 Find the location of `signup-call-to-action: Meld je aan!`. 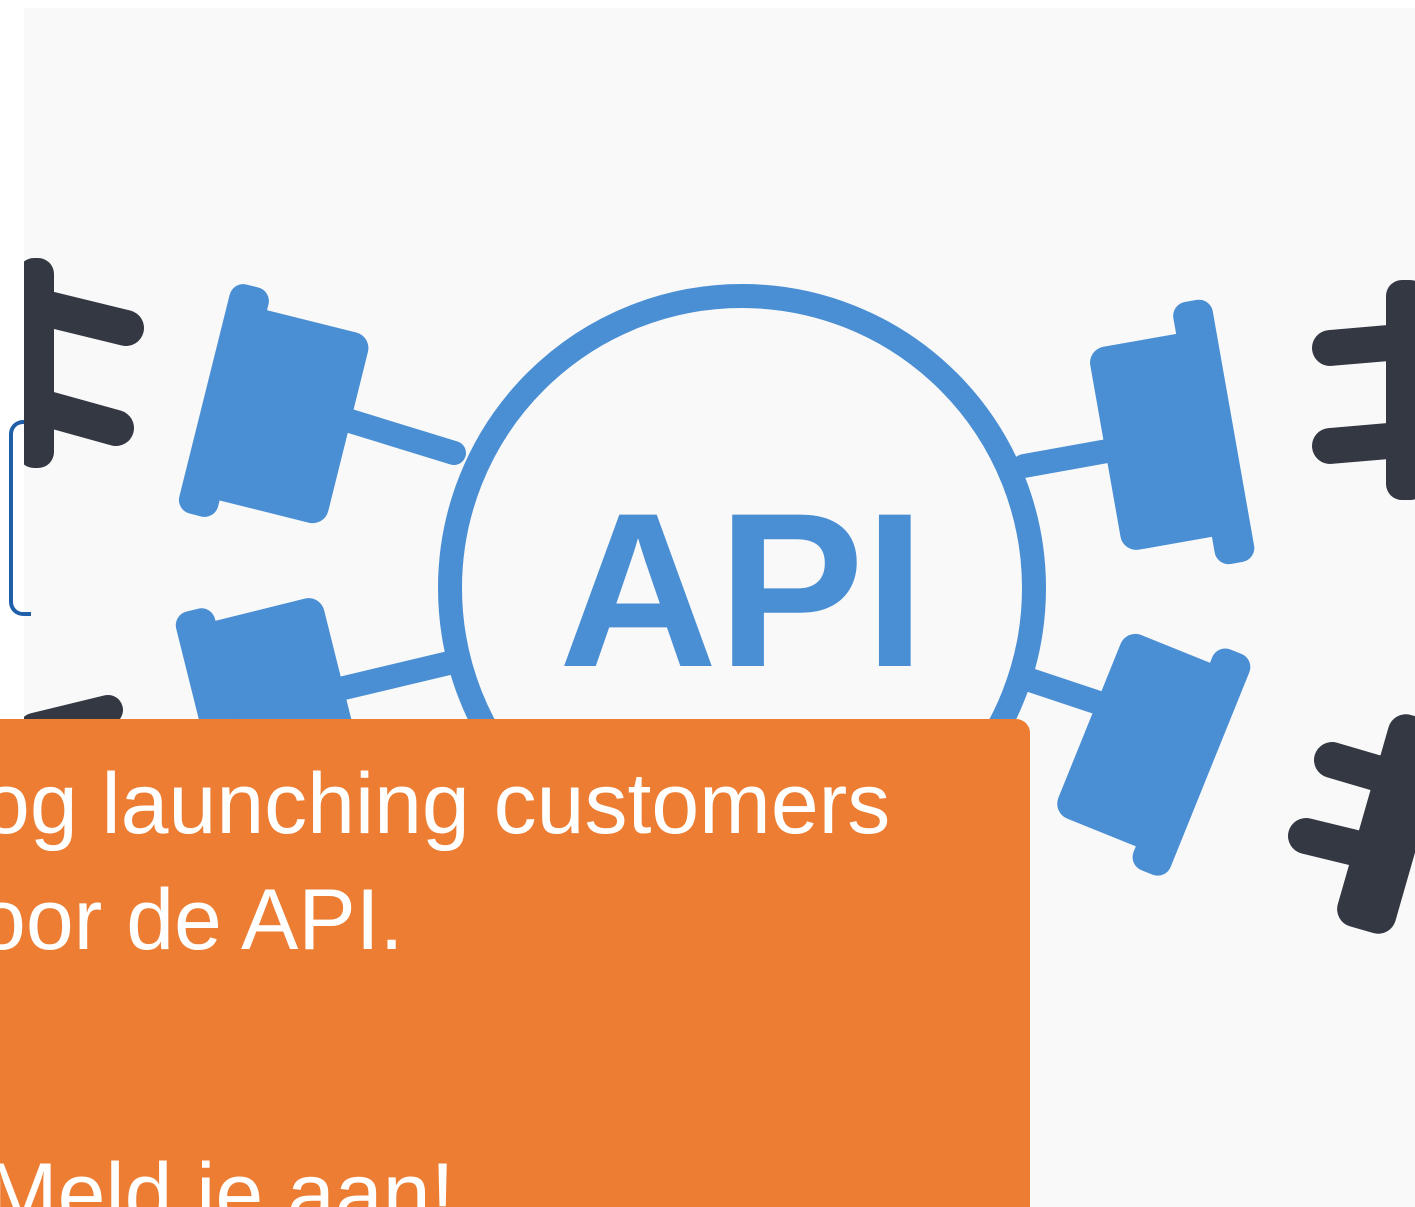

signup-call-to-action: Meld je aan! is located at coordinates (227, 1179).